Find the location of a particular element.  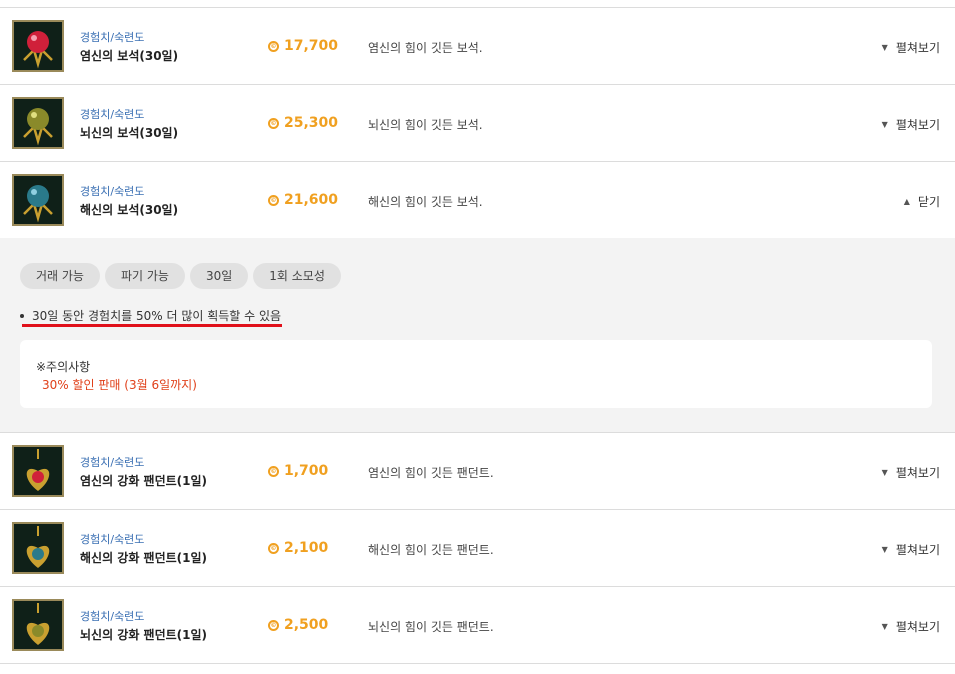

item-price: © 2,500 is located at coordinates (298, 625).